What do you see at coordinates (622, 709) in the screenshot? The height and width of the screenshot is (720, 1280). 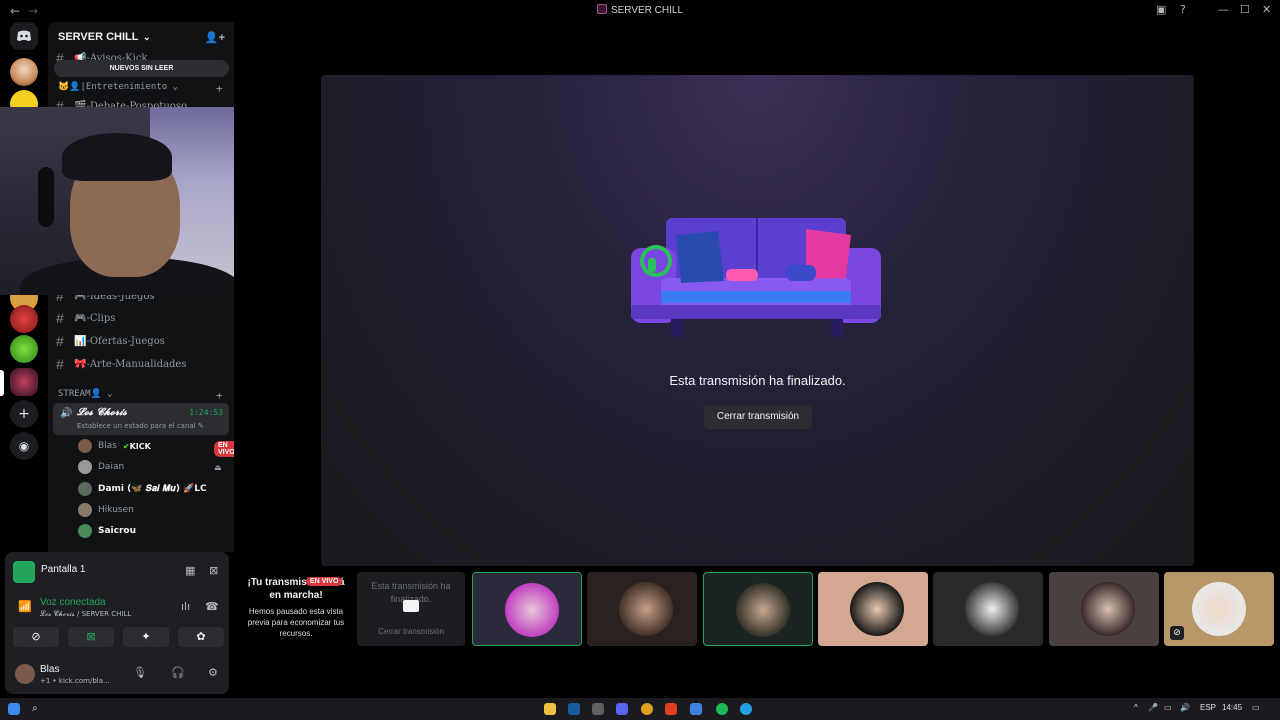 I see `discord-taskbar-icon` at bounding box center [622, 709].